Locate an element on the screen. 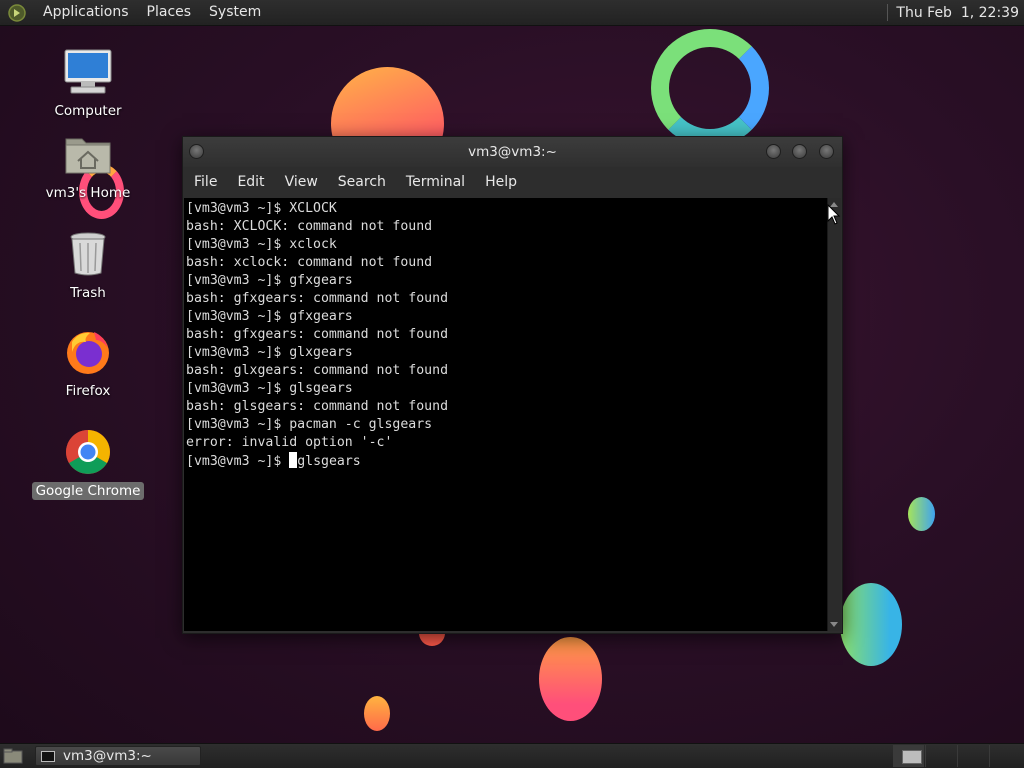 The image size is (1024, 768). terminal-menubar: File Edit View Search Terminal Help is located at coordinates (512, 182).